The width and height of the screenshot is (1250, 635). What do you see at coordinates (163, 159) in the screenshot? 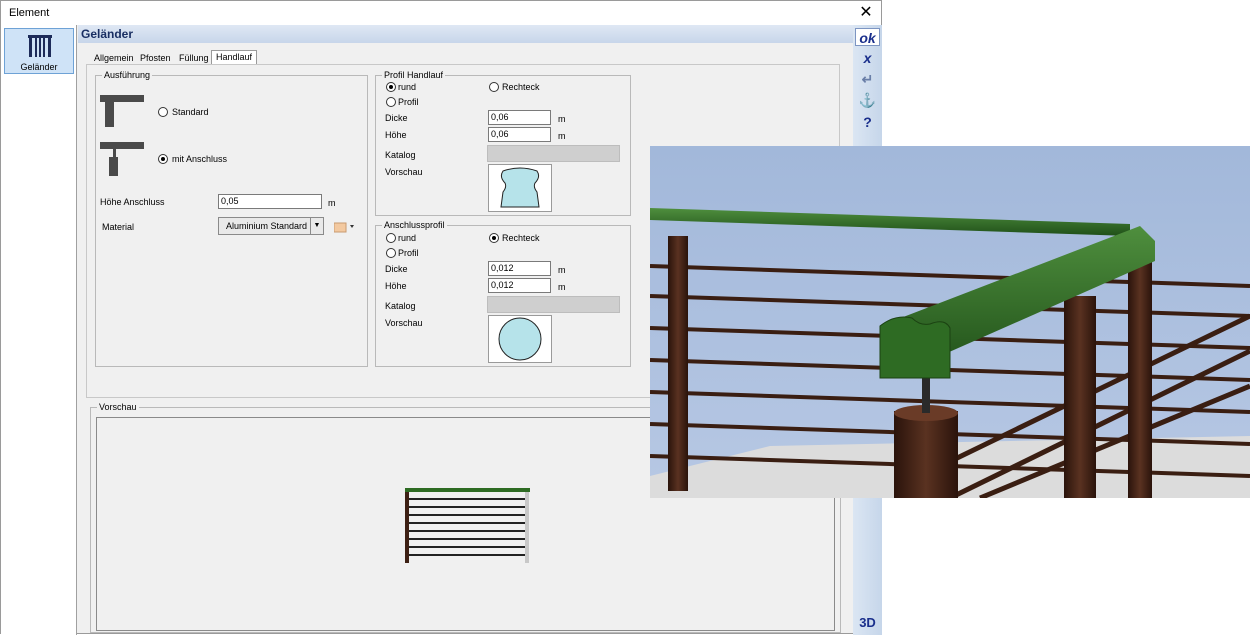
I see `mit-anschluss-radio` at bounding box center [163, 159].